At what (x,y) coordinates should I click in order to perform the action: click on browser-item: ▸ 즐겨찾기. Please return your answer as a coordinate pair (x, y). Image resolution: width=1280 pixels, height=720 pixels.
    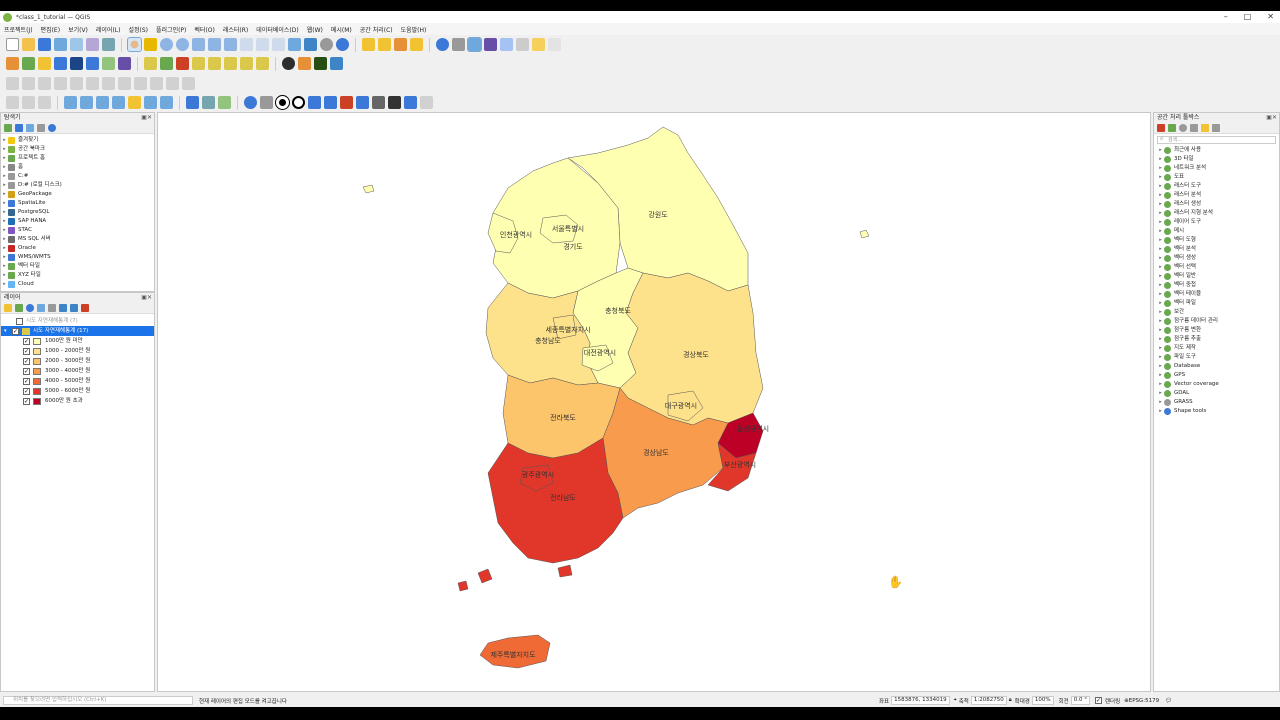
    Looking at the image, I should click on (77, 140).